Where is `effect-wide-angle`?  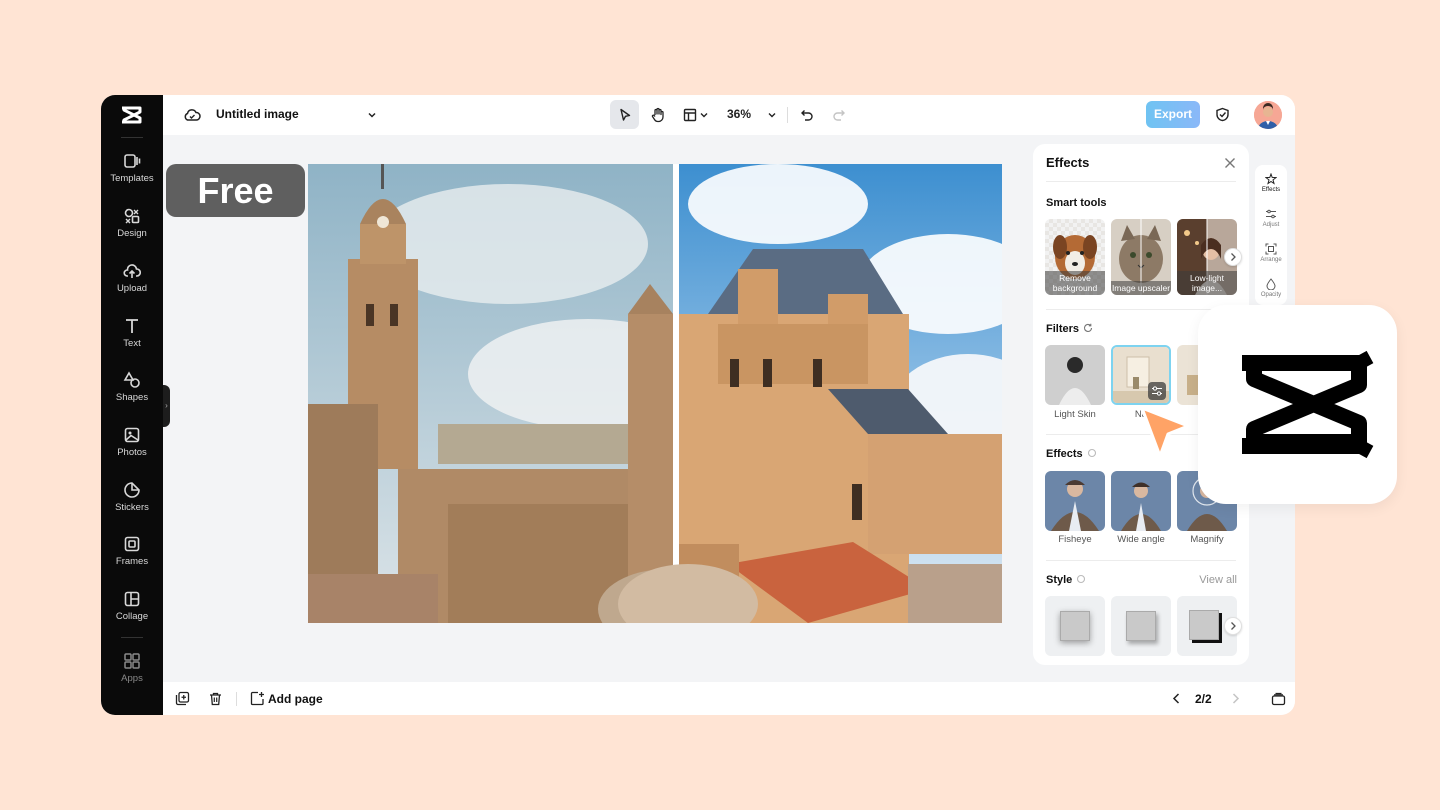
effect-wide-angle is located at coordinates (1141, 501).